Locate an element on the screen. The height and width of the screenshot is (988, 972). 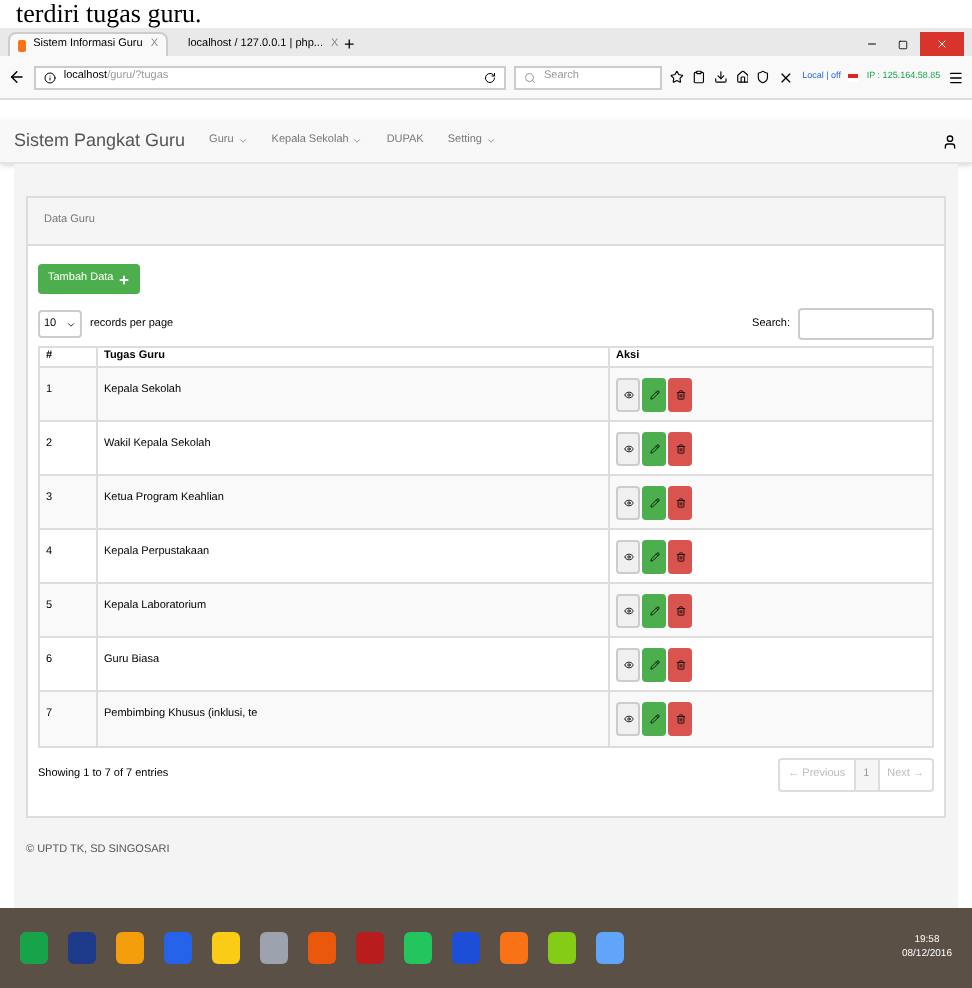
star-icon is located at coordinates (676, 77).